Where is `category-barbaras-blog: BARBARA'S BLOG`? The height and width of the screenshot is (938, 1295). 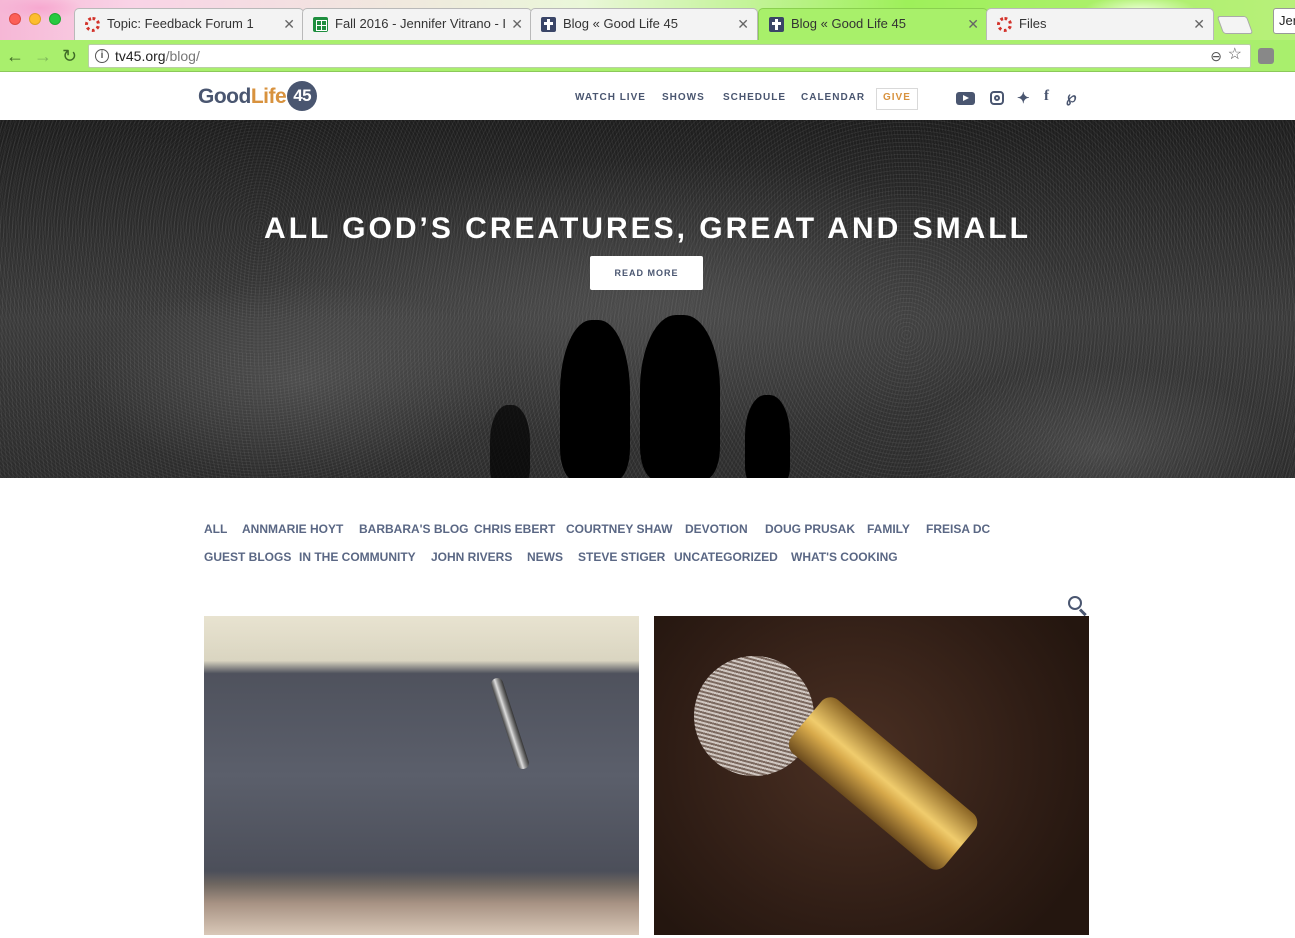 category-barbaras-blog: BARBARA'S BLOG is located at coordinates (414, 529).